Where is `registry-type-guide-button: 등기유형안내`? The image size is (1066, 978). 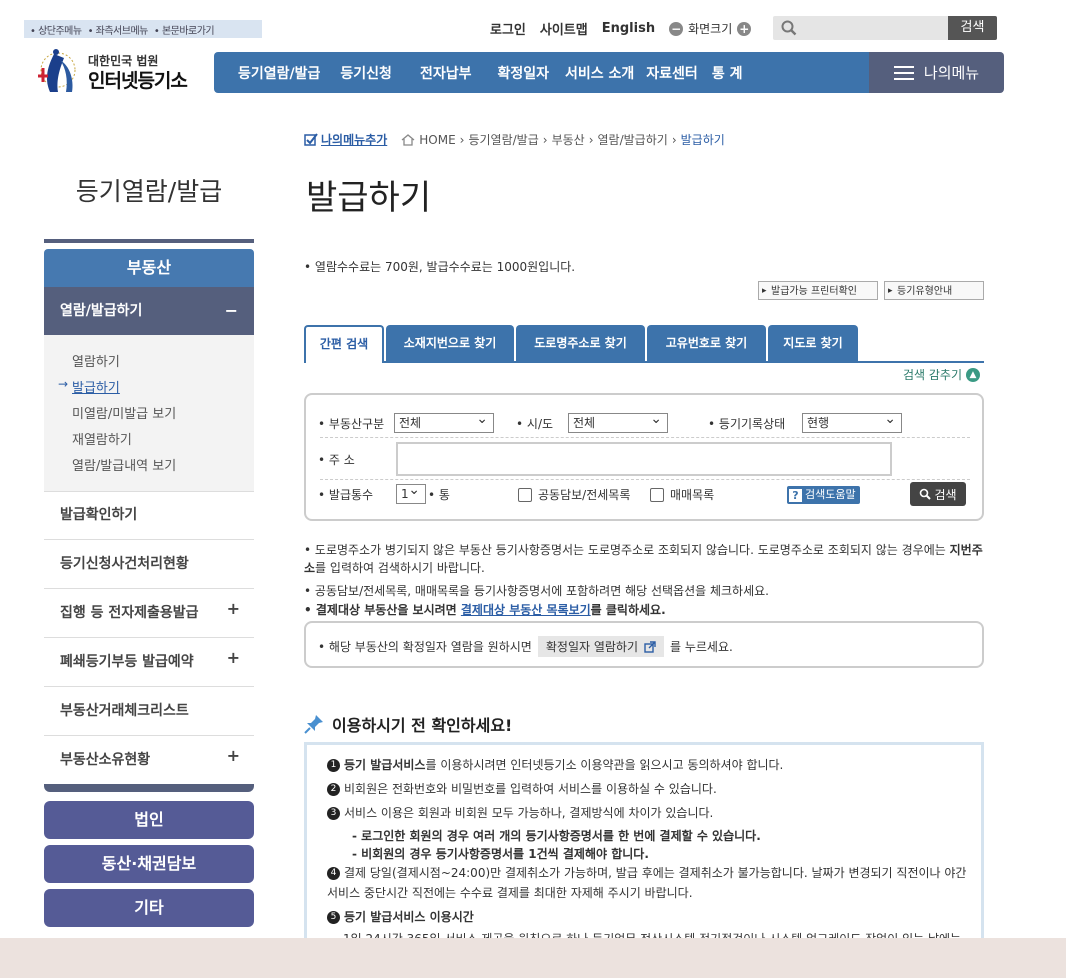 registry-type-guide-button: 등기유형안내 is located at coordinates (934, 291).